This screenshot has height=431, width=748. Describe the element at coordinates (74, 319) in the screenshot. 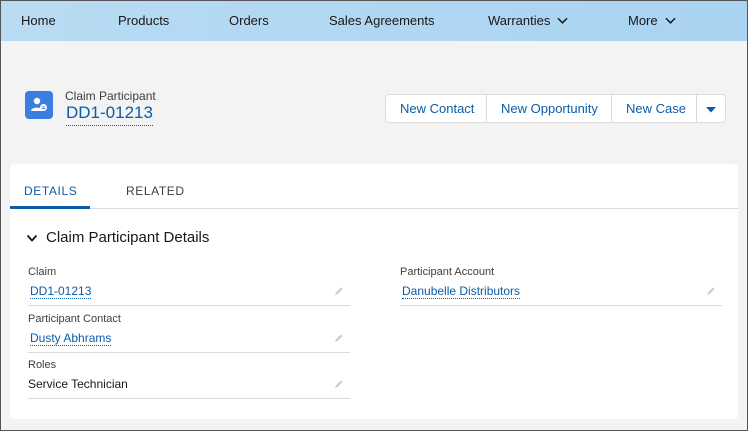

I see `field-label: Participant Contact` at that location.